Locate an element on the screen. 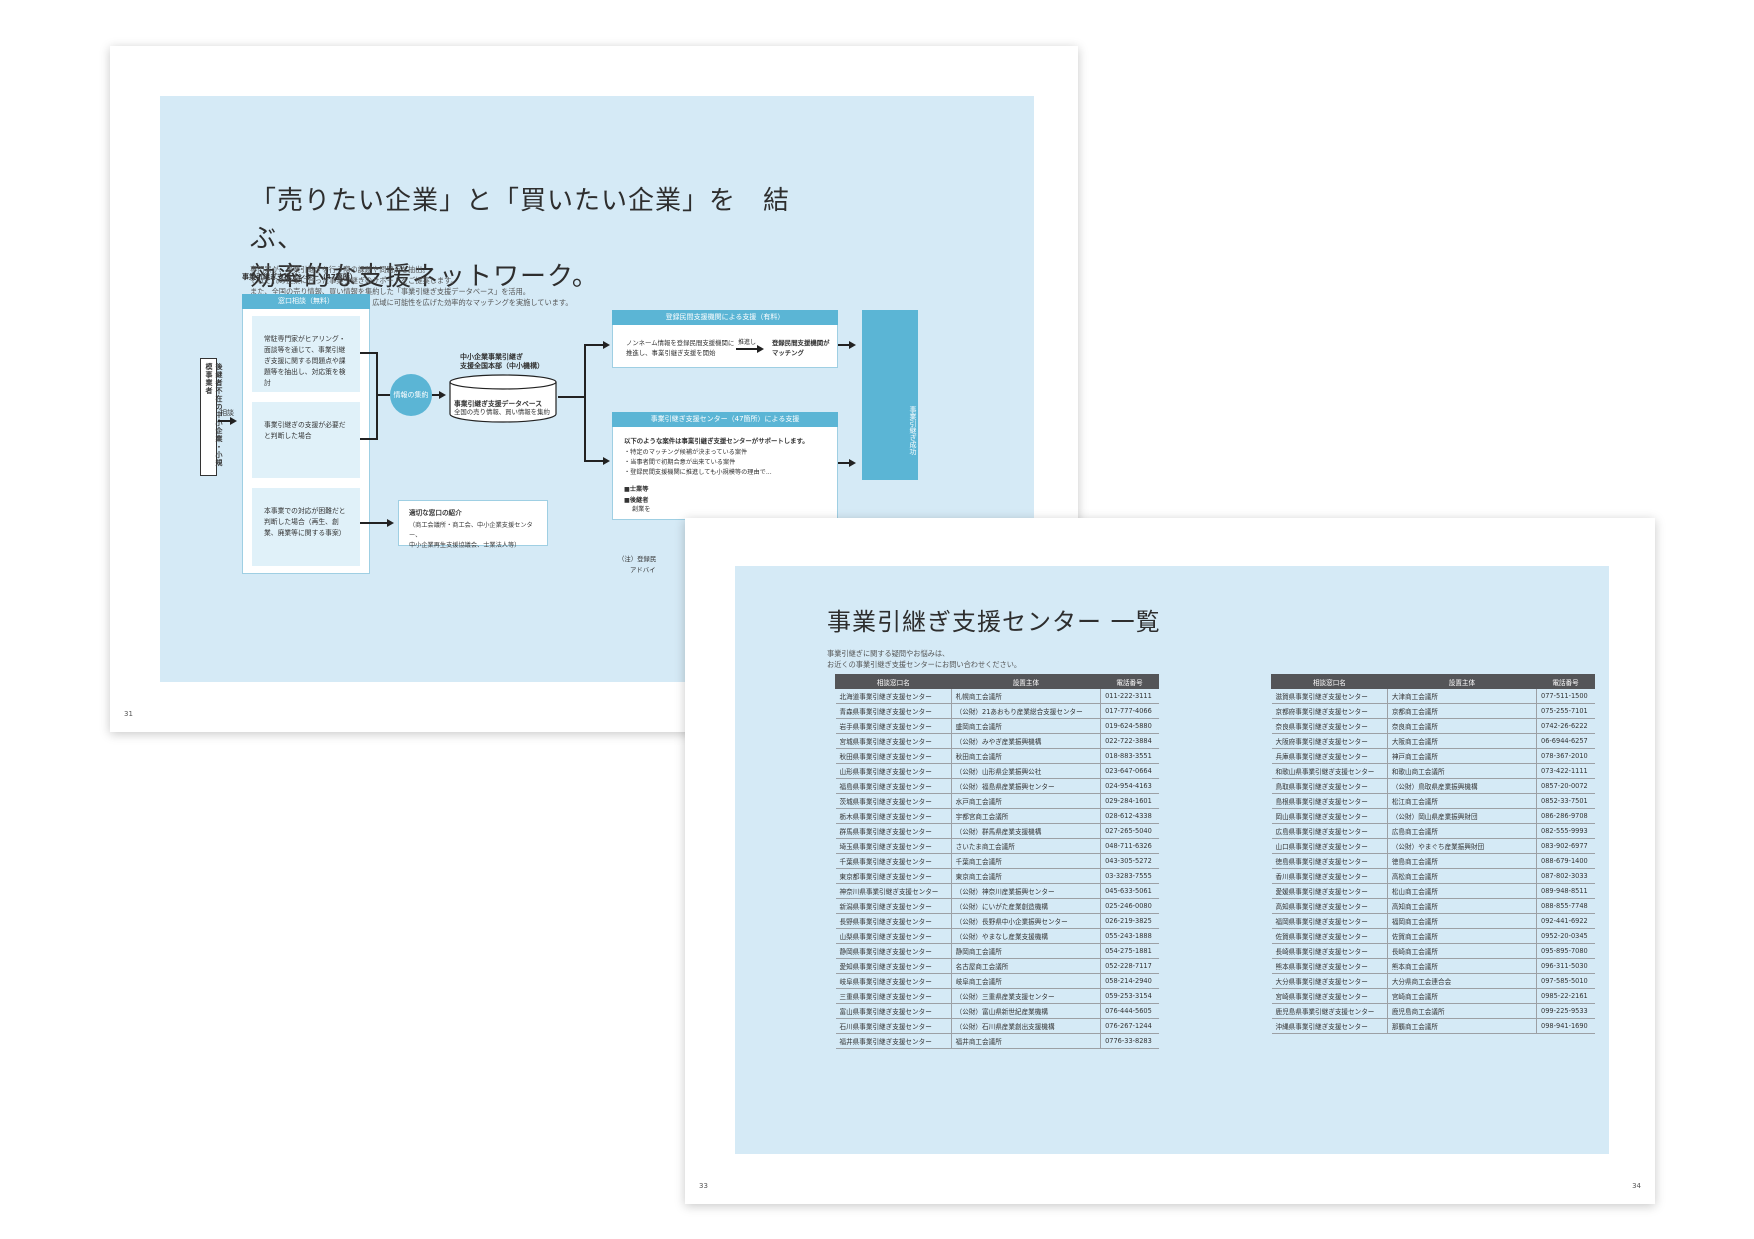 This screenshot has height=1239, width=1754. table-row: 宮城県事業引継ぎ支援センター （公財）みやぎ産業振興機構 022-722-3884 is located at coordinates (997, 741).